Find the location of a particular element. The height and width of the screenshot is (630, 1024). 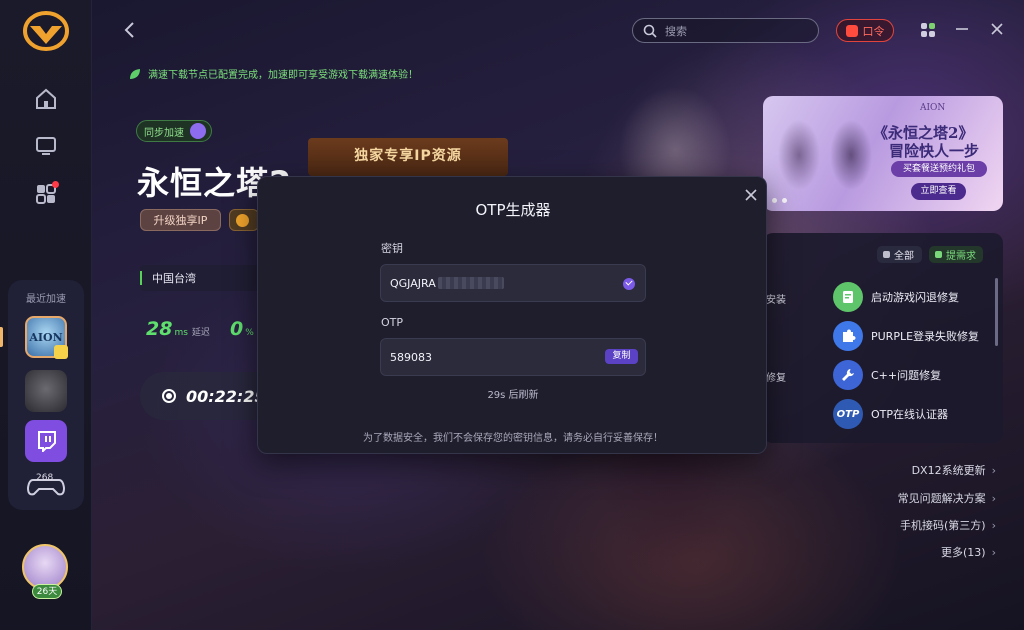

otp-value: 589083 is located at coordinates (411, 357).